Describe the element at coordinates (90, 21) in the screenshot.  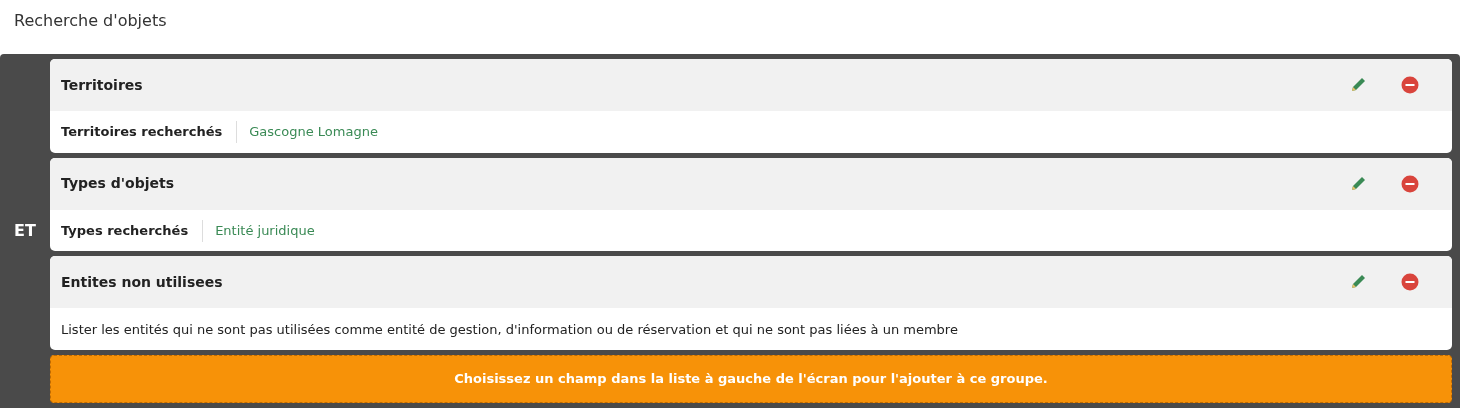
I see `page-title: Recherche d'objets` at that location.